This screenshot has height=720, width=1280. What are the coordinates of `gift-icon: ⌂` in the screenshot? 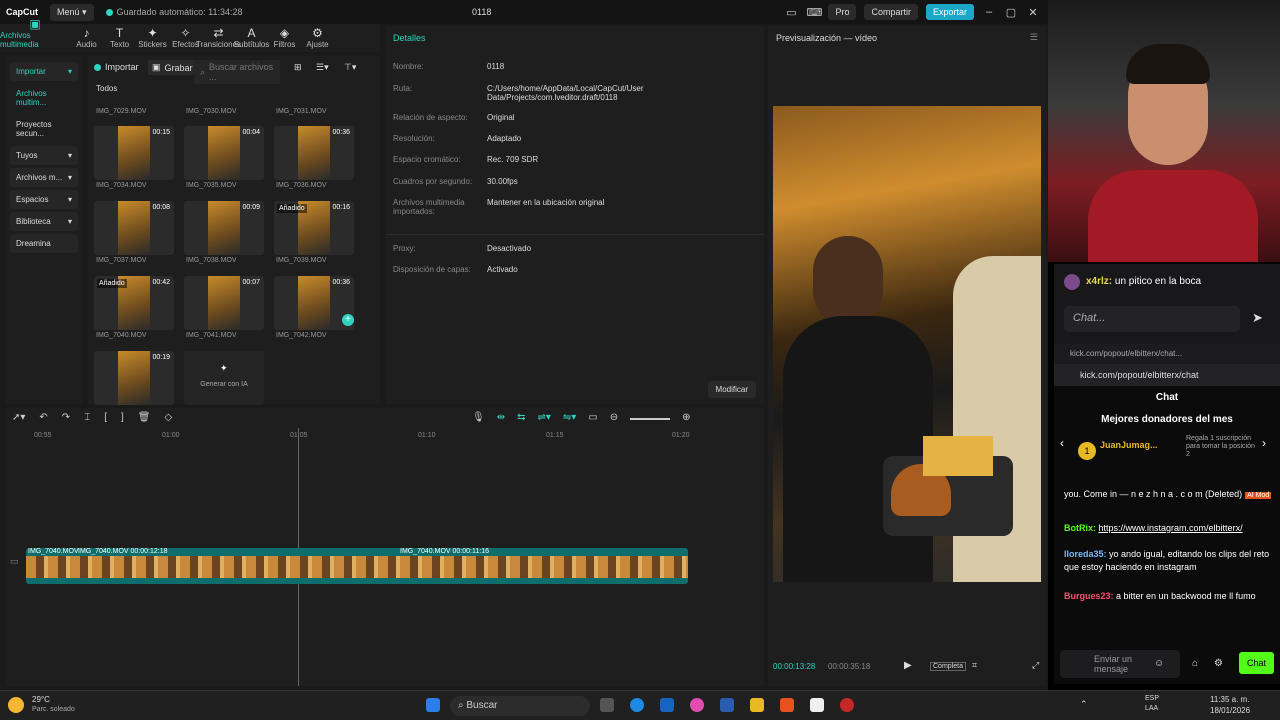 It's located at (1195, 663).